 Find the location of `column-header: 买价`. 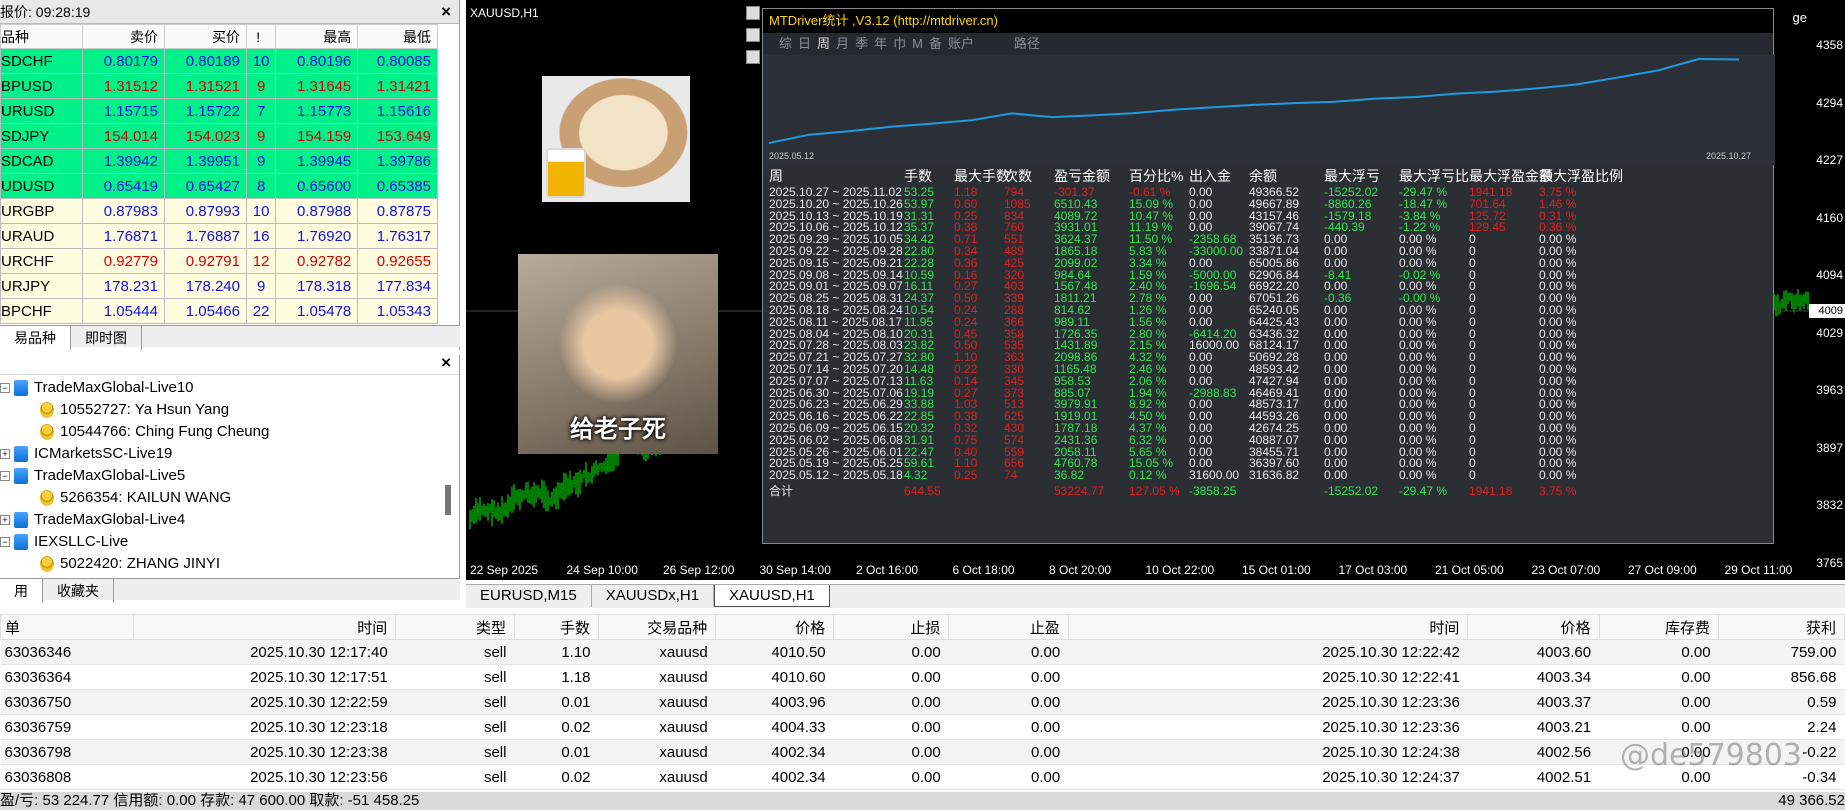

column-header: 买价 is located at coordinates (205, 36).